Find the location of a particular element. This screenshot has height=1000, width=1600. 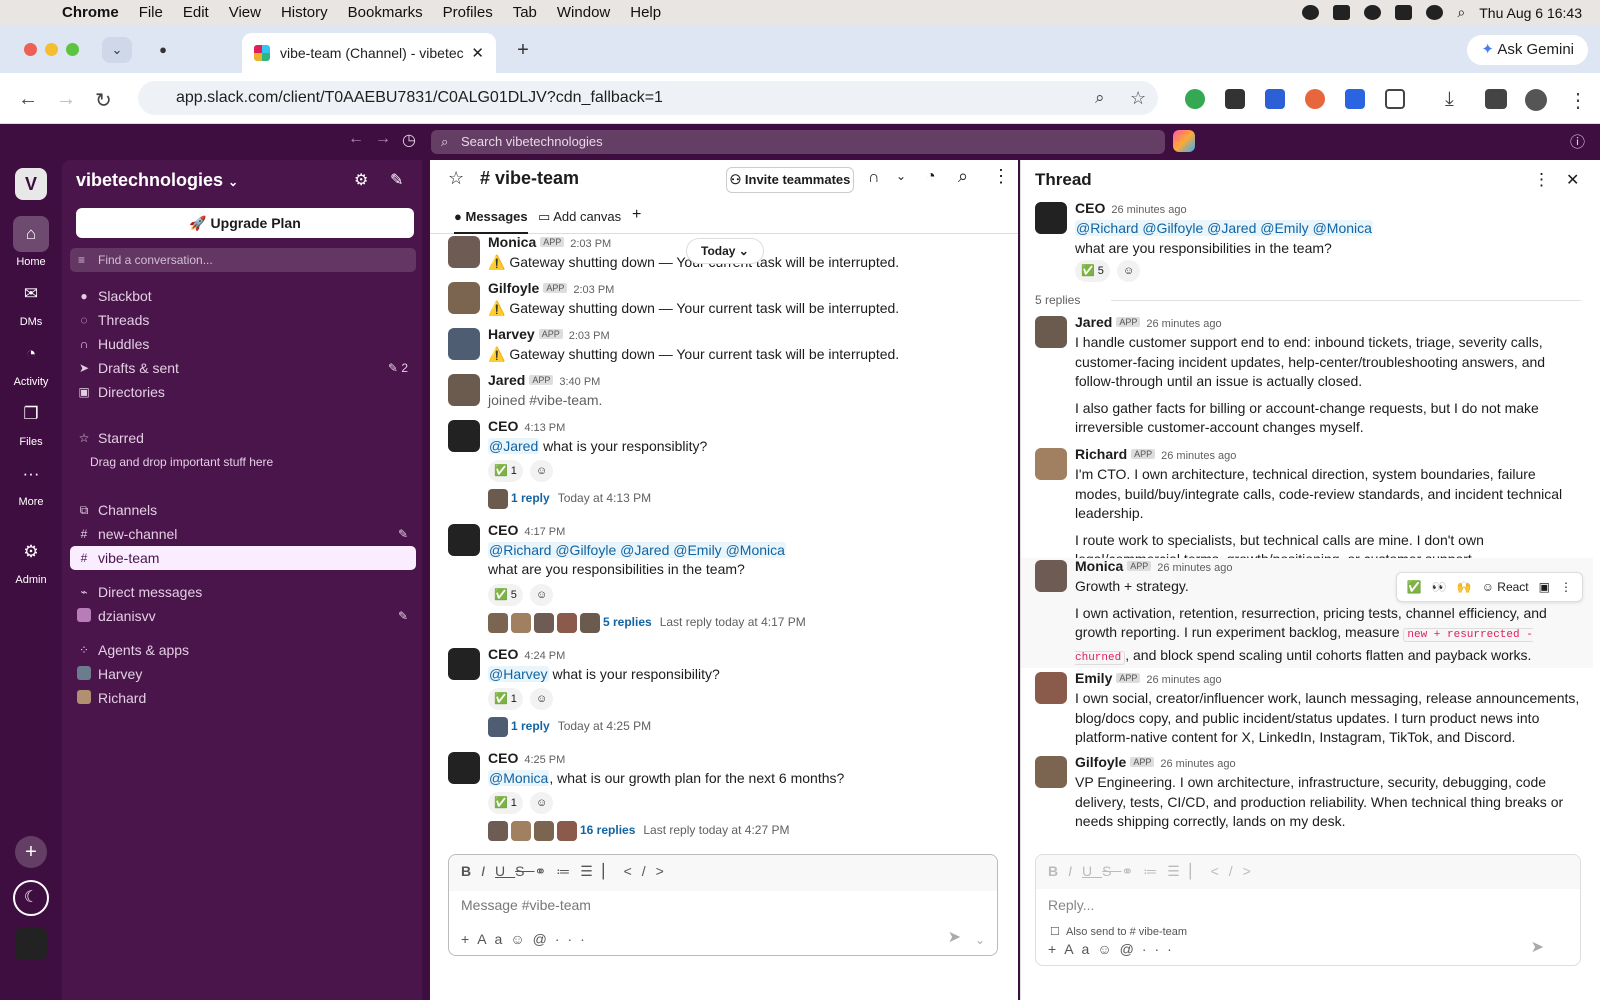

reaction-checkmark: ✅ 1 is located at coordinates (505, 471).